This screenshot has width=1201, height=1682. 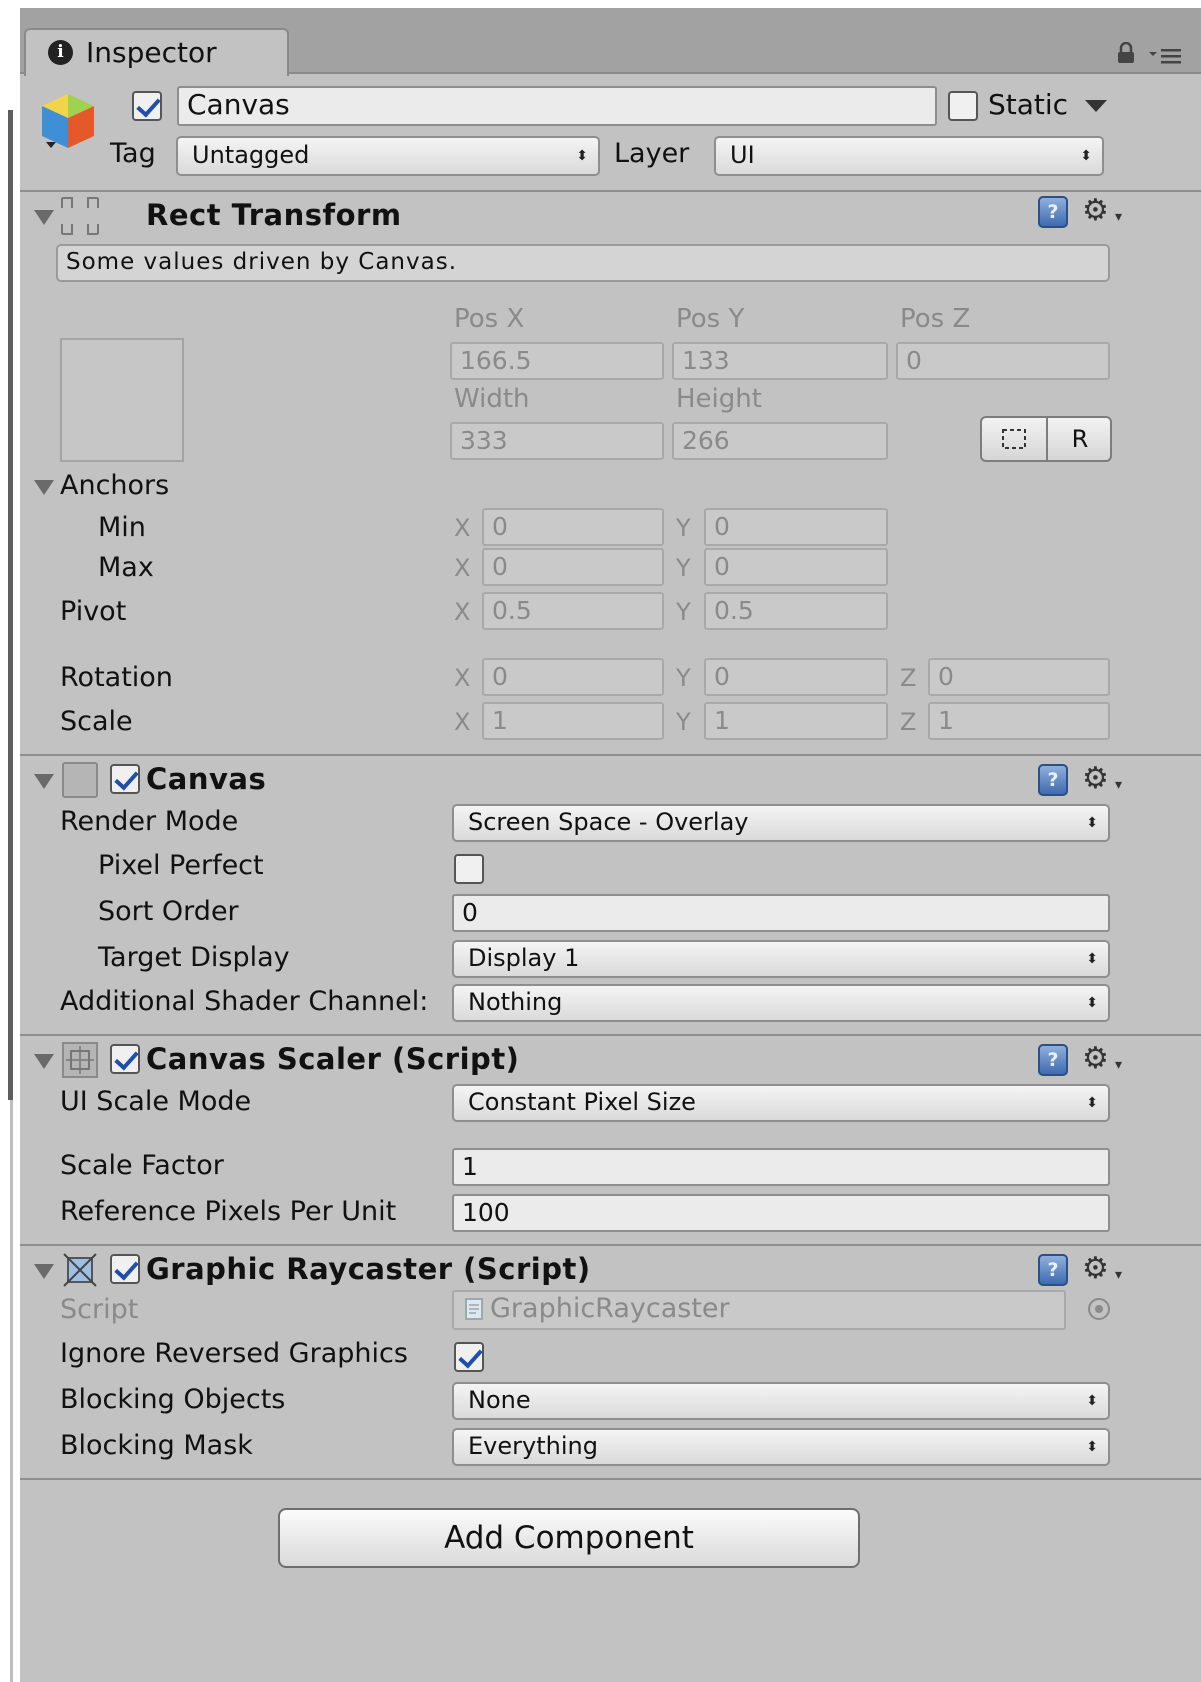 I want to click on layer-dropdown: UI ⬍, so click(x=909, y=156).